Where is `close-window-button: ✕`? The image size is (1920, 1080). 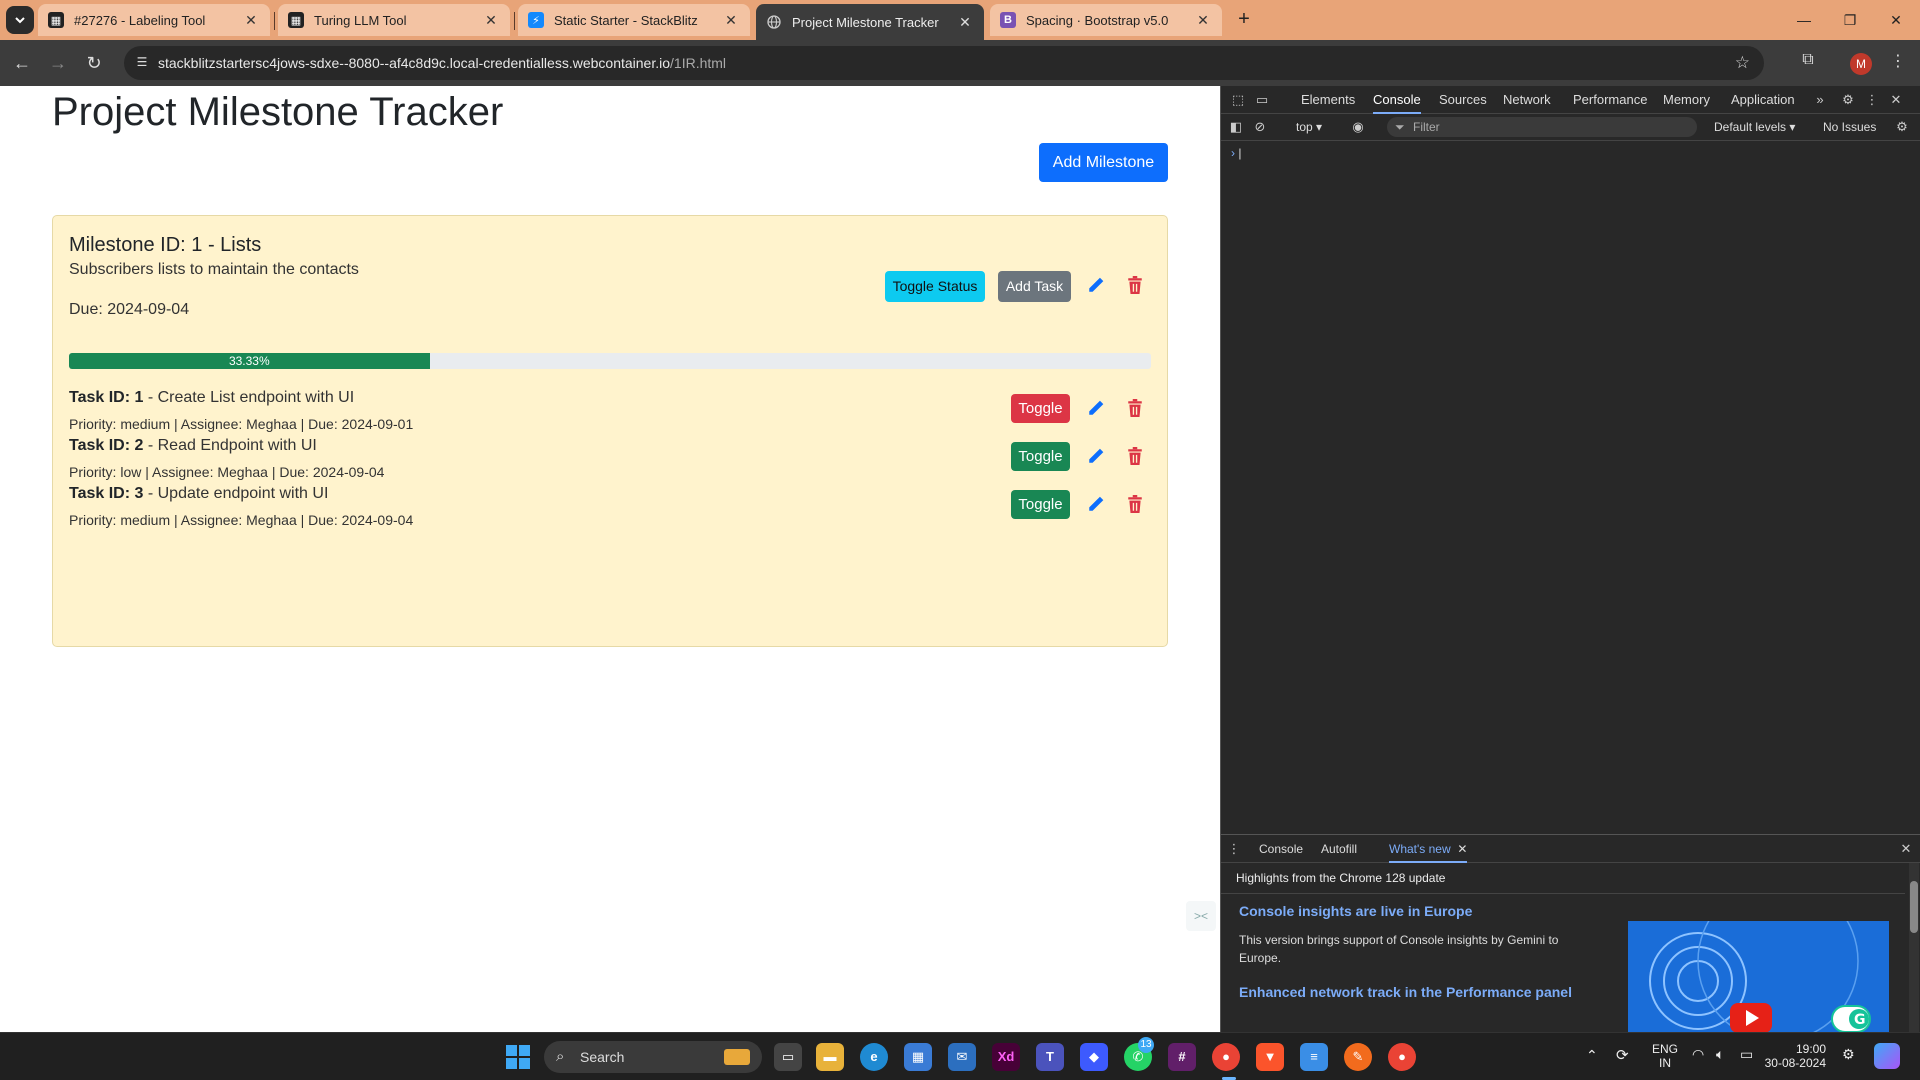 close-window-button: ✕ is located at coordinates (1896, 20).